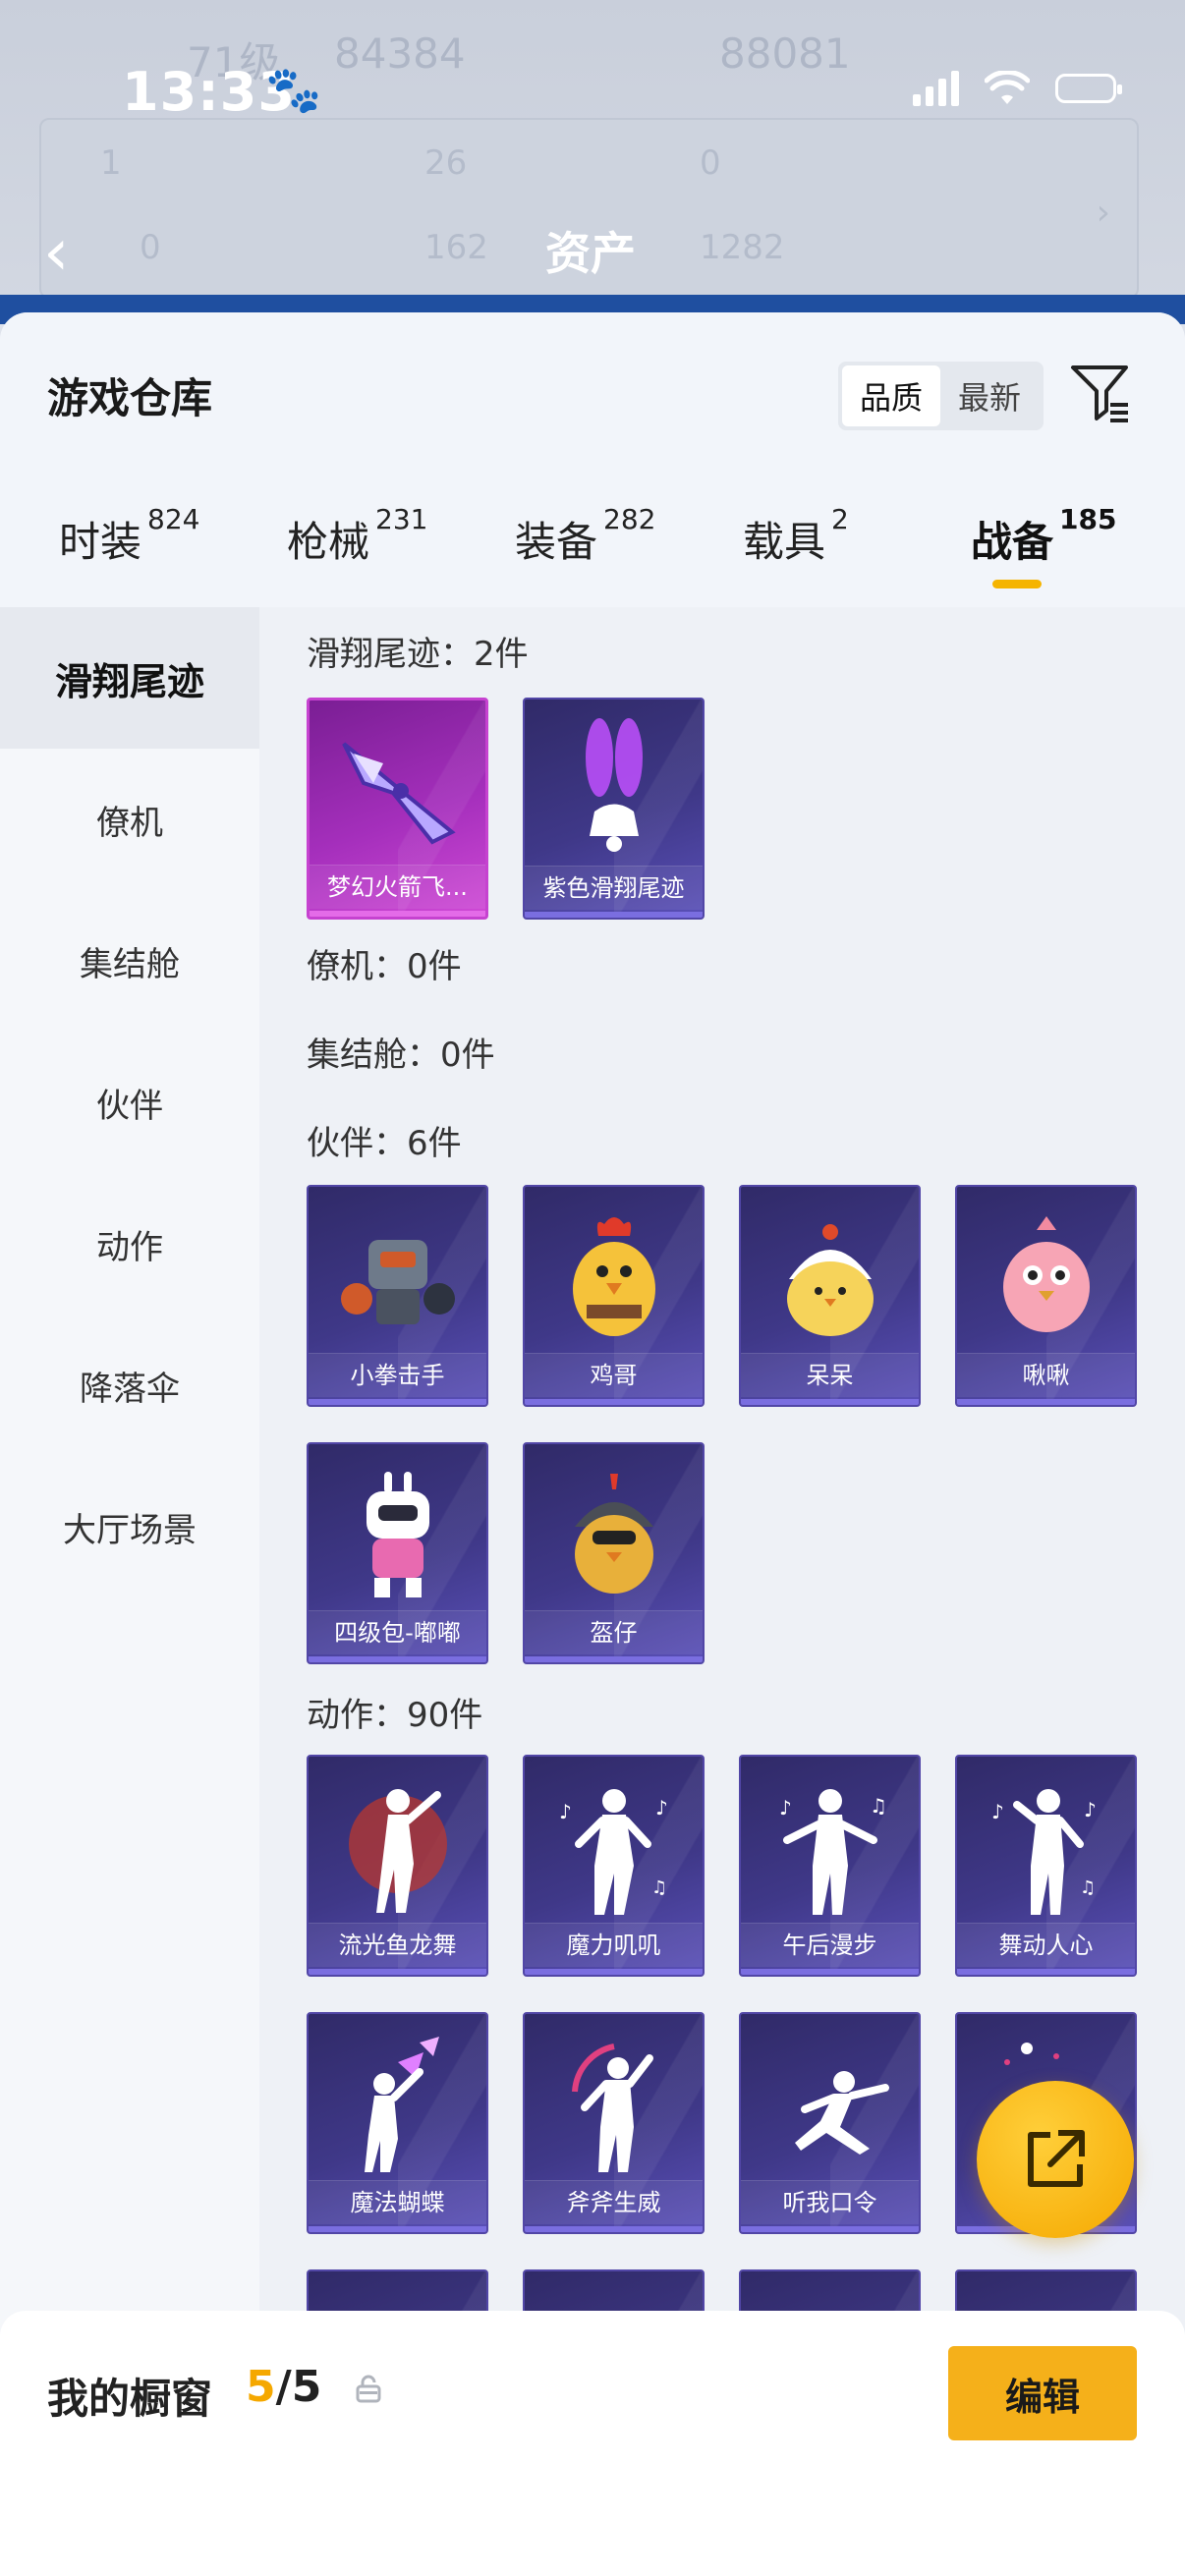  I want to click on tab-equipment: 装备 282, so click(585, 536).